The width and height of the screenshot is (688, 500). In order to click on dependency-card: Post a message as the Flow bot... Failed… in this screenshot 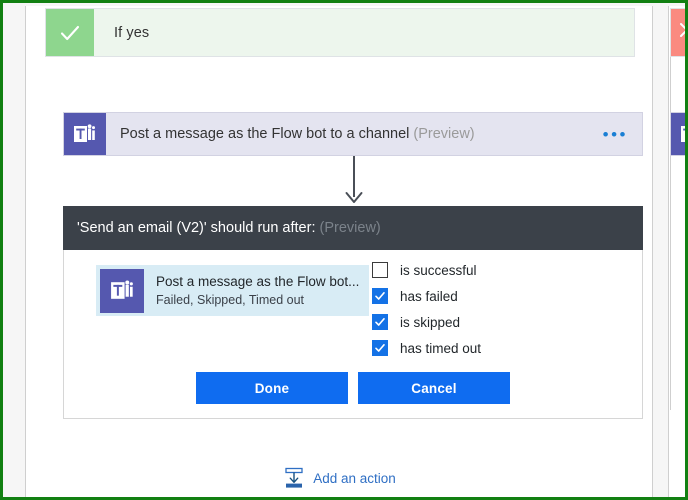, I will do `click(232, 290)`.